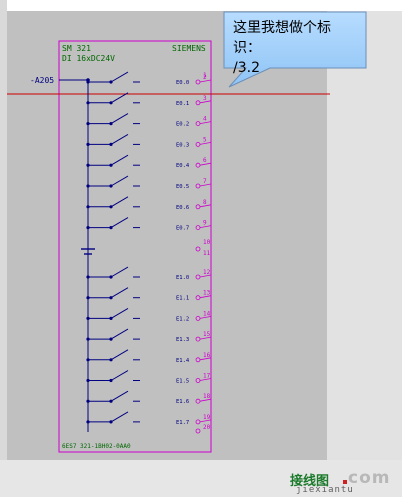 The image size is (402, 497). What do you see at coordinates (182, 402) in the screenshot?
I see `channel-label: E1.6` at bounding box center [182, 402].